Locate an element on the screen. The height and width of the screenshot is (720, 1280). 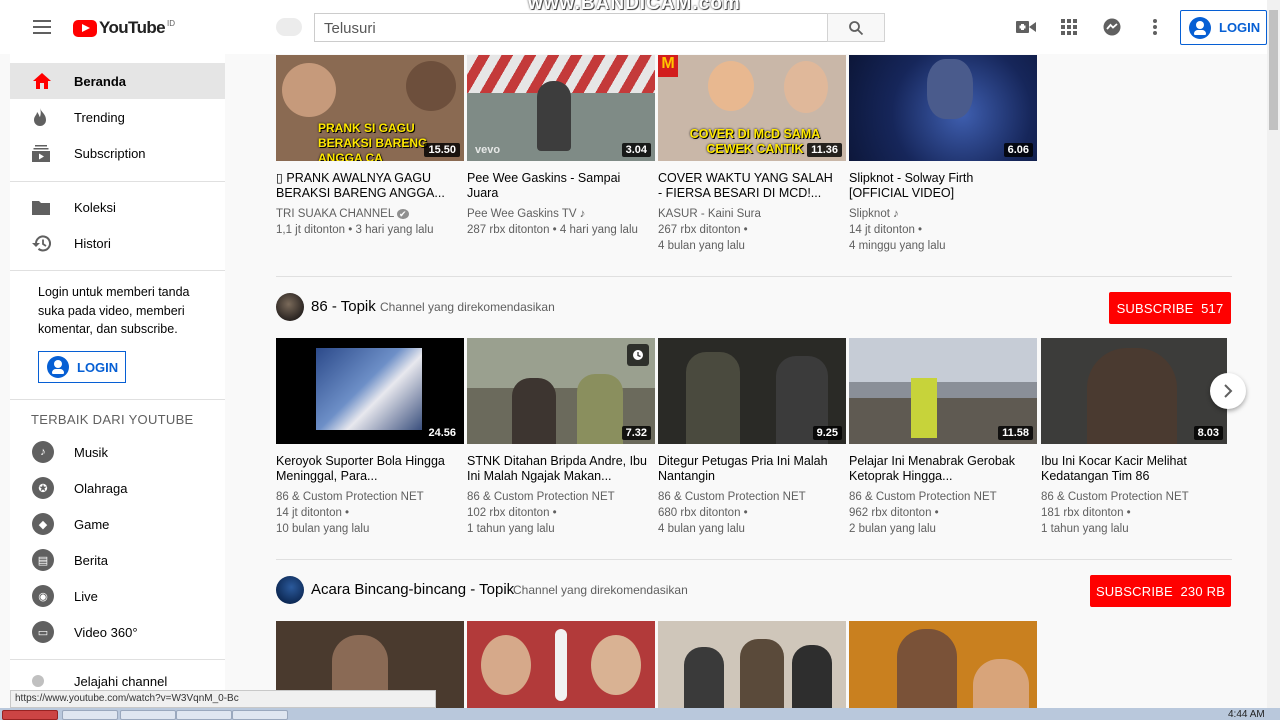
video-title: Slipknot - Solway Firth [OFFICIAL VIDEO] is located at coordinates (939, 186).